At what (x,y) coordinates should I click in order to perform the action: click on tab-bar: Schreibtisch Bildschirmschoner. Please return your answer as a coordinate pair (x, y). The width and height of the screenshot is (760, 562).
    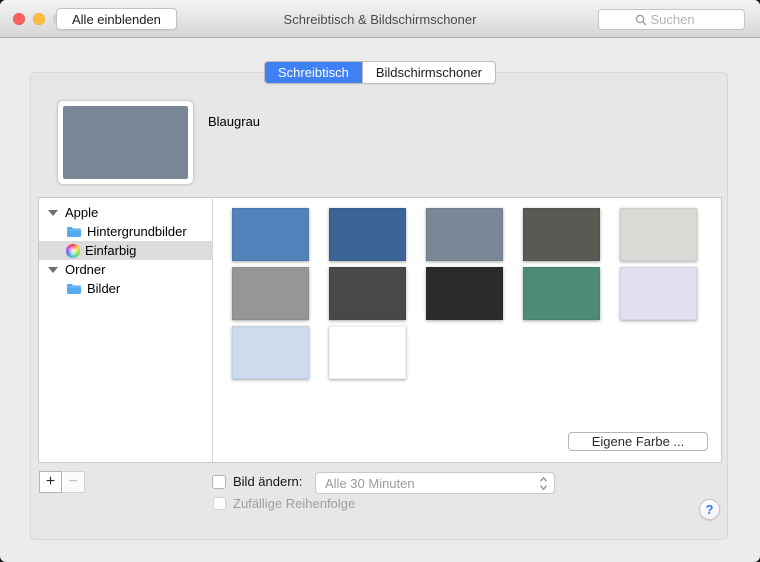
    Looking at the image, I should click on (380, 72).